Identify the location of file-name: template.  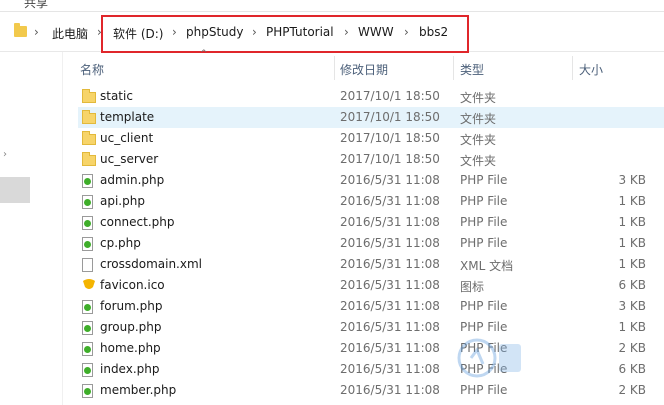
(127, 117).